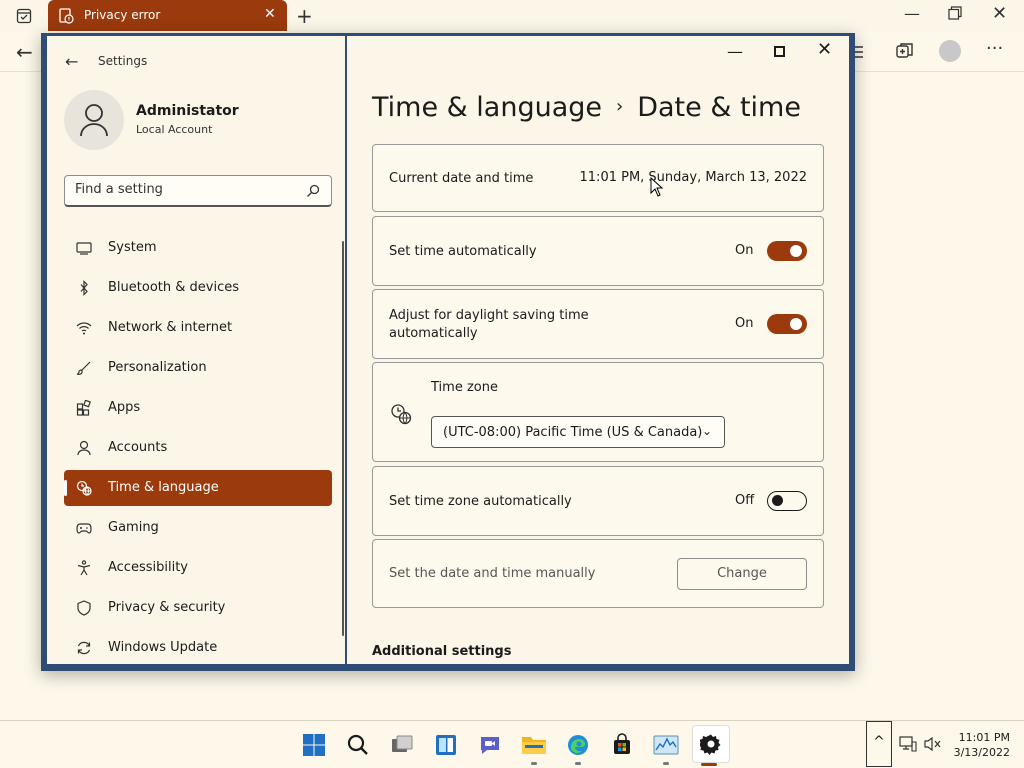 This screenshot has width=1024, height=768. I want to click on profile-avatar, so click(950, 51).